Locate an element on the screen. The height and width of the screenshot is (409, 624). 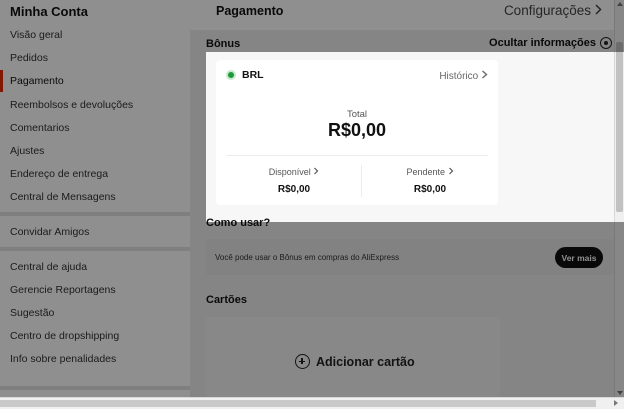
settings-link: Configurações is located at coordinates (553, 10).